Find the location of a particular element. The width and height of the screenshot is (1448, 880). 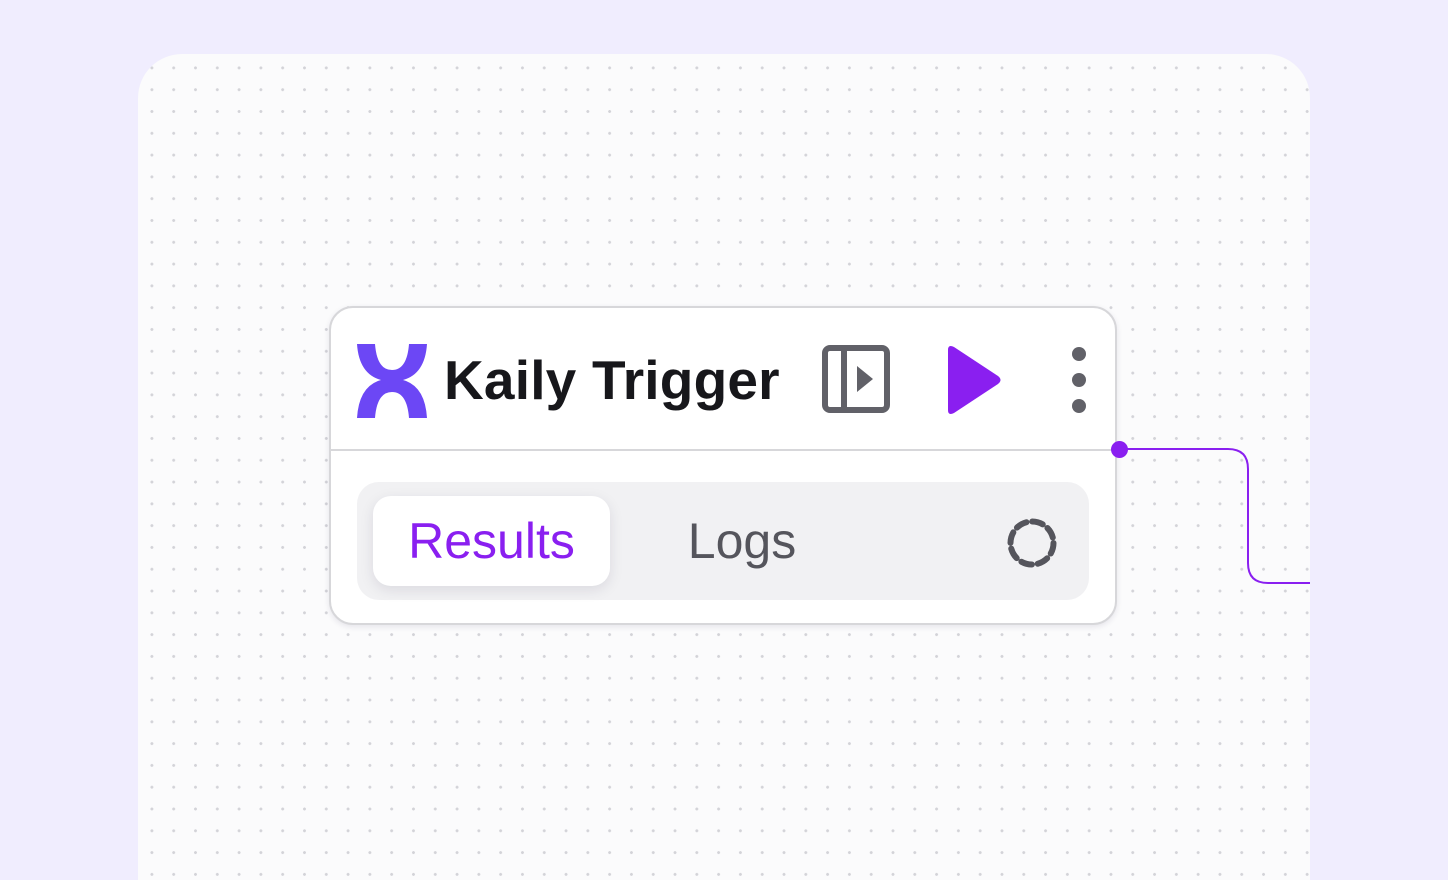

side-panel-icon is located at coordinates (856, 379).